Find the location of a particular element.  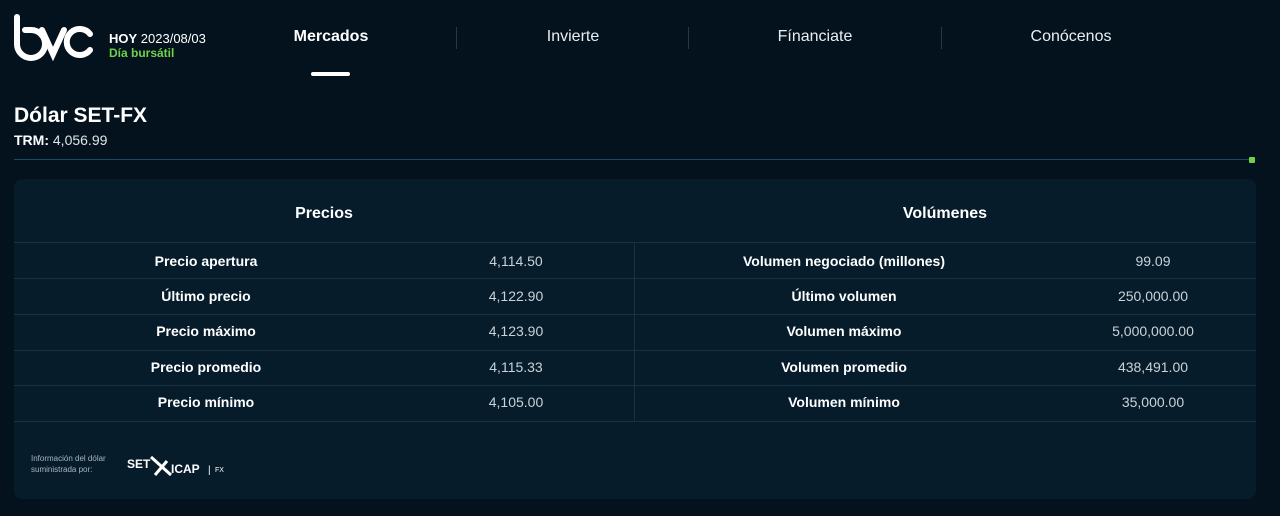

trading-date: HOY 2023/08/03 Día bursátil is located at coordinates (157, 46).